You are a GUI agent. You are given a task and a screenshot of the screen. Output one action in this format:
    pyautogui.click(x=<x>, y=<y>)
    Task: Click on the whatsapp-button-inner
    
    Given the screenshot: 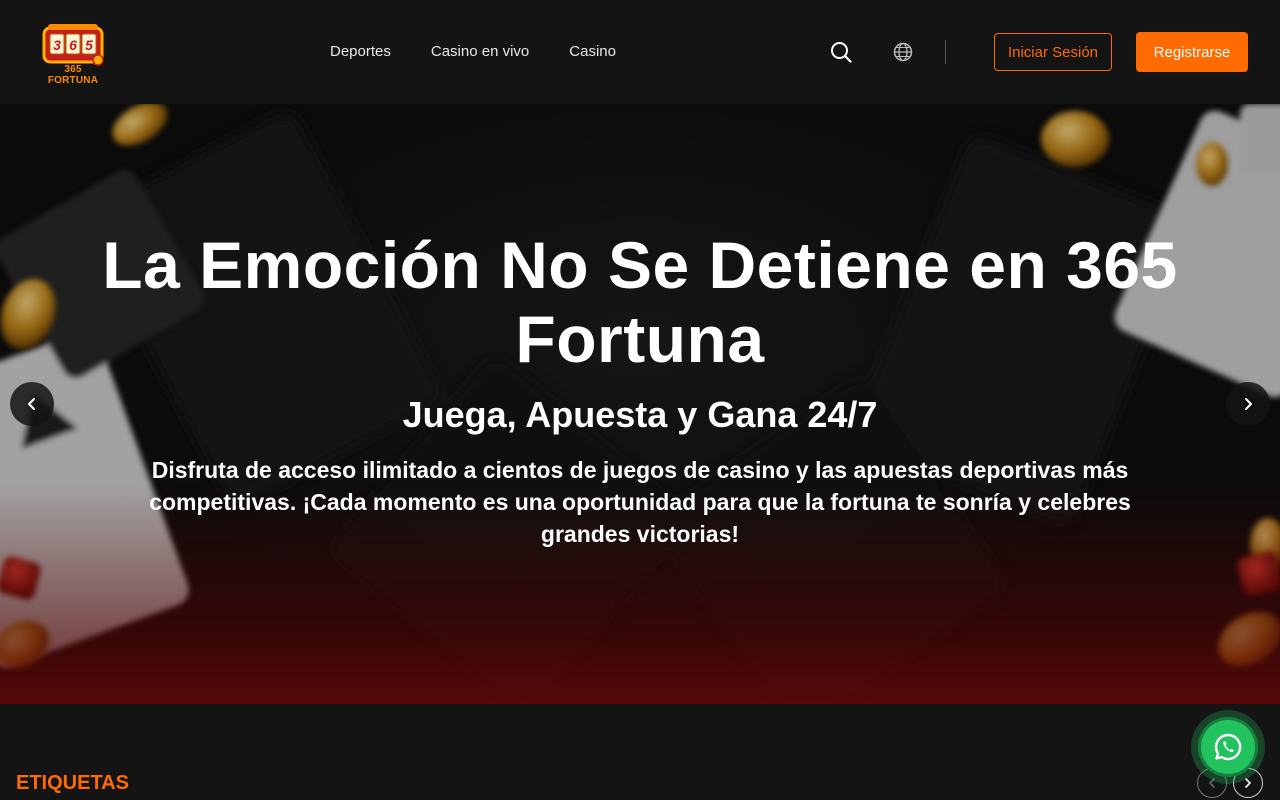 What is the action you would take?
    pyautogui.click(x=1228, y=747)
    